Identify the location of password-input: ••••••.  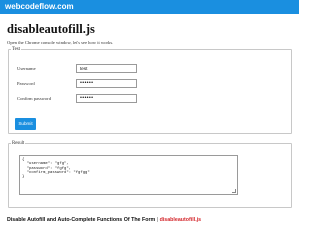
(106, 83).